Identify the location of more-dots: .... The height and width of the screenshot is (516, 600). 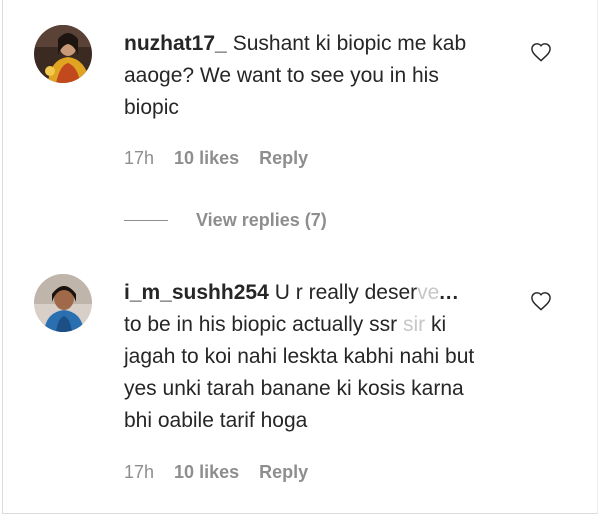
(449, 293).